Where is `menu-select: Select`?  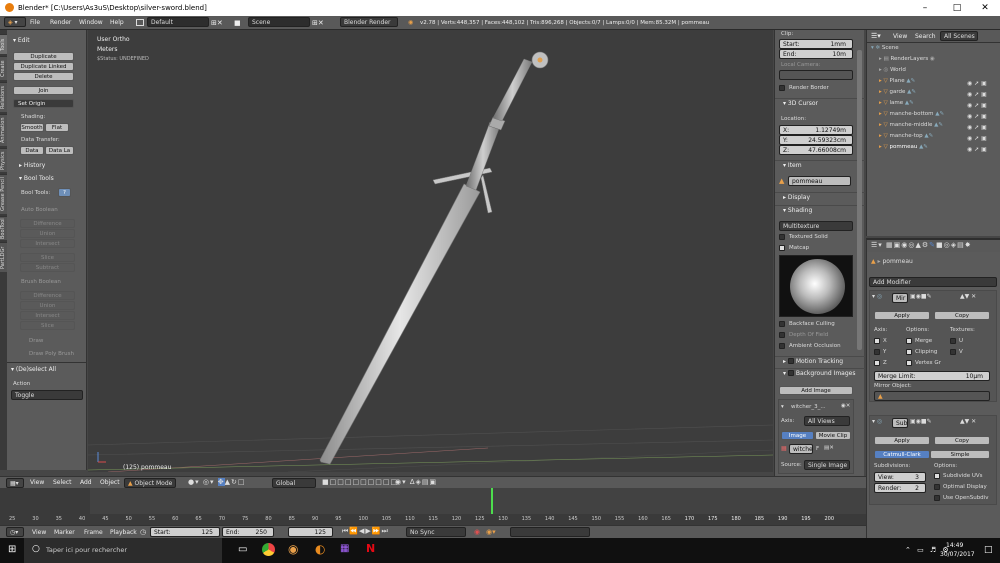 menu-select: Select is located at coordinates (62, 482).